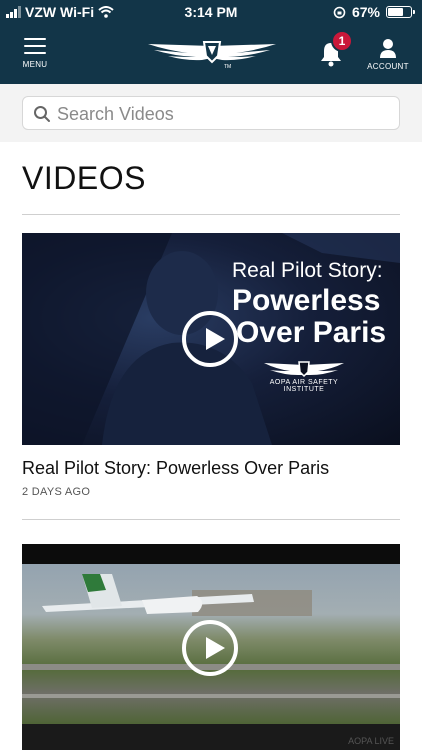  I want to click on search-input, so click(222, 114).